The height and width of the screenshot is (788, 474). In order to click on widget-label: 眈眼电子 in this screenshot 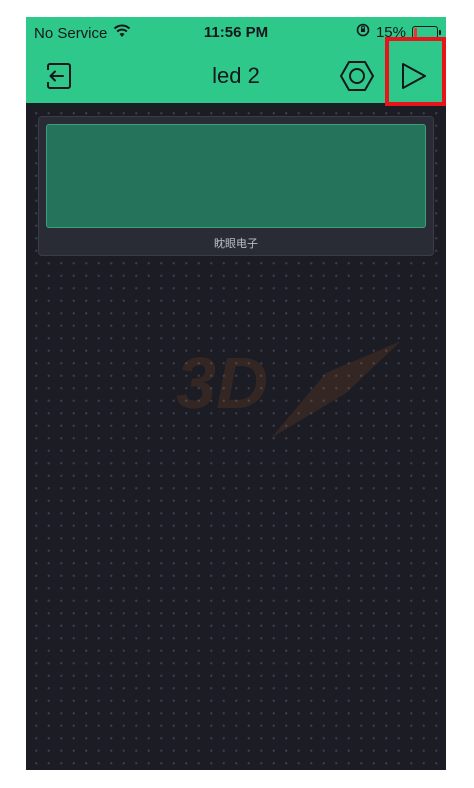, I will do `click(236, 244)`.